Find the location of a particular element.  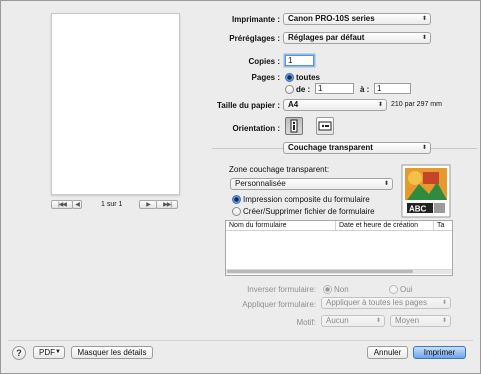

cancel-button: Annuler is located at coordinates (387, 352).